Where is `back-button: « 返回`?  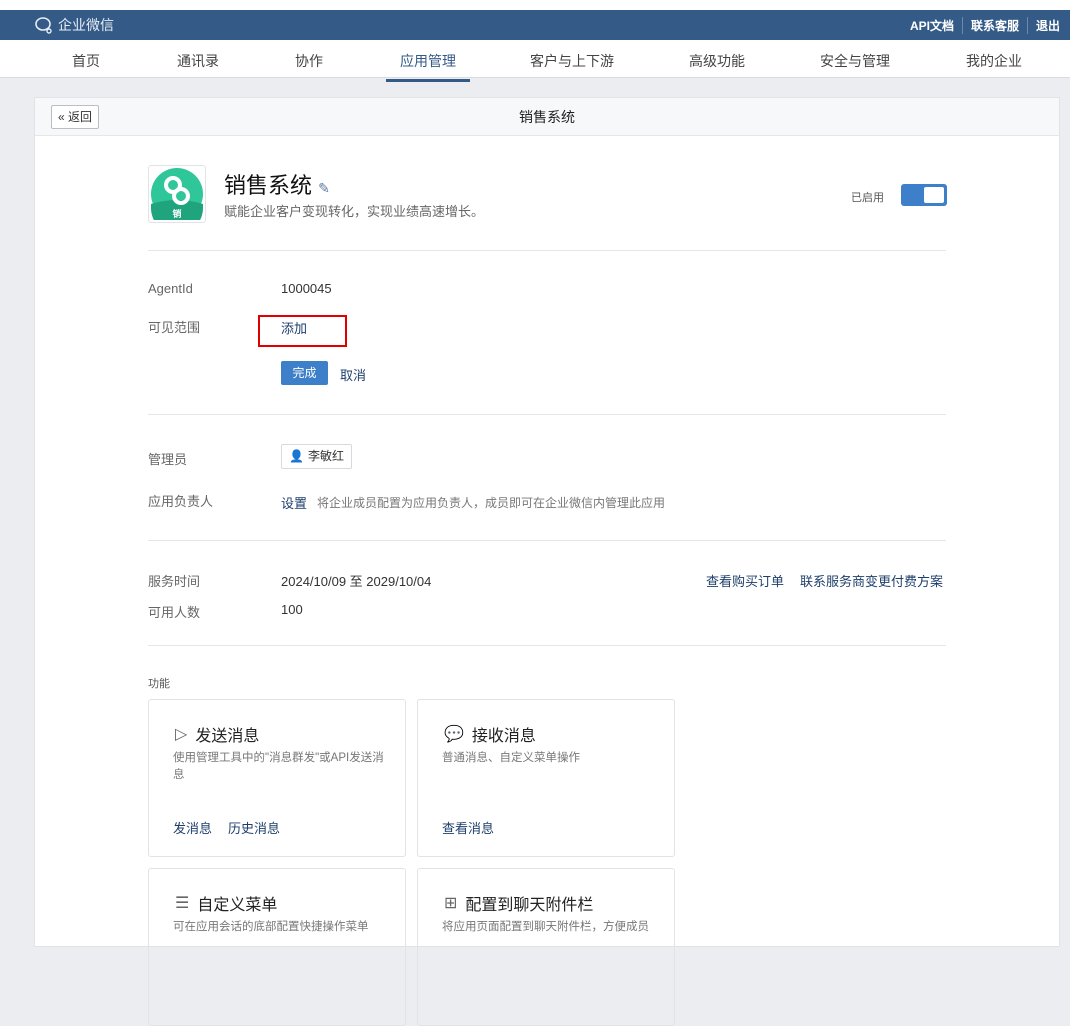 back-button: « 返回 is located at coordinates (75, 117).